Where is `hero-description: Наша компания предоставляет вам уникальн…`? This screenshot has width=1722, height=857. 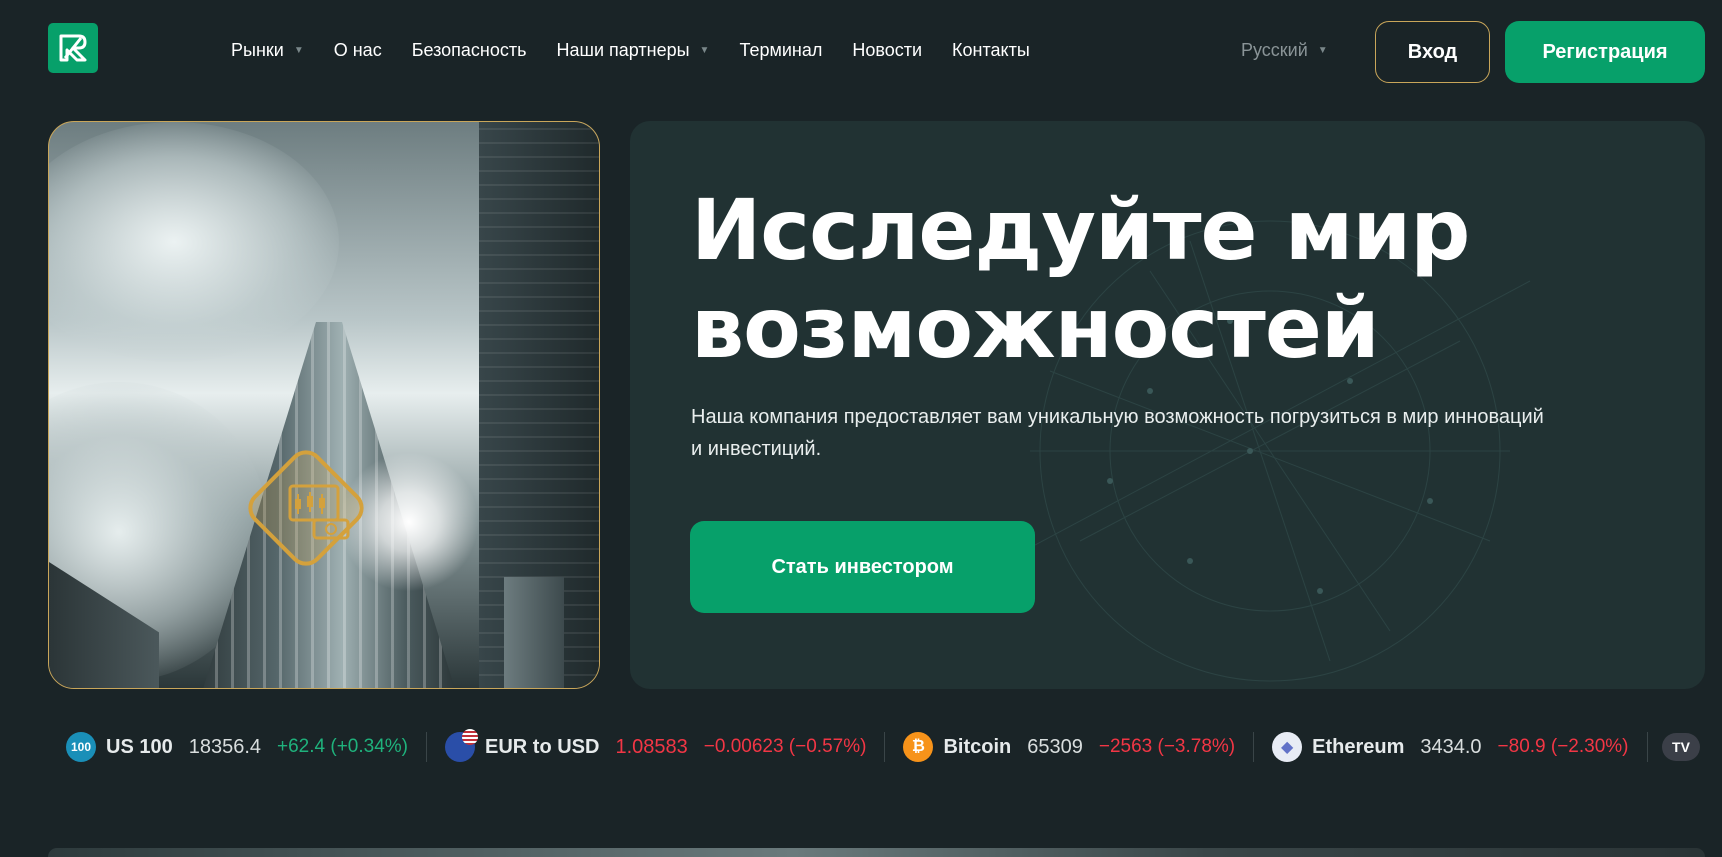 hero-description: Наша компания предоставляет вам уникальн… is located at coordinates (1117, 433).